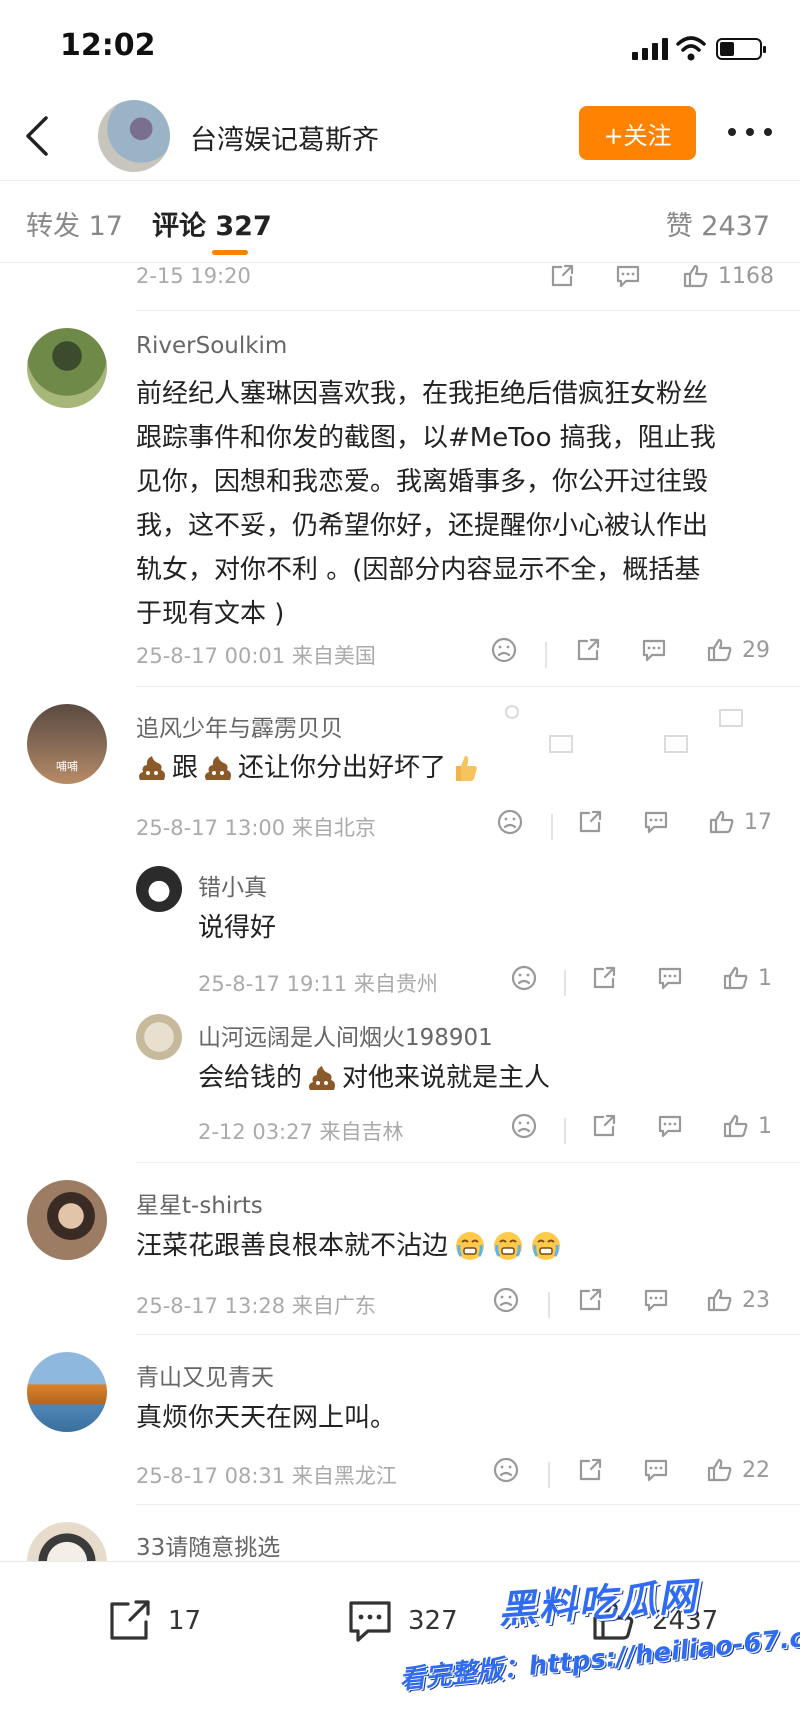 This screenshot has height=1733, width=800. What do you see at coordinates (210, 614) in the screenshot?
I see `comment-line: 于现有文本 )` at bounding box center [210, 614].